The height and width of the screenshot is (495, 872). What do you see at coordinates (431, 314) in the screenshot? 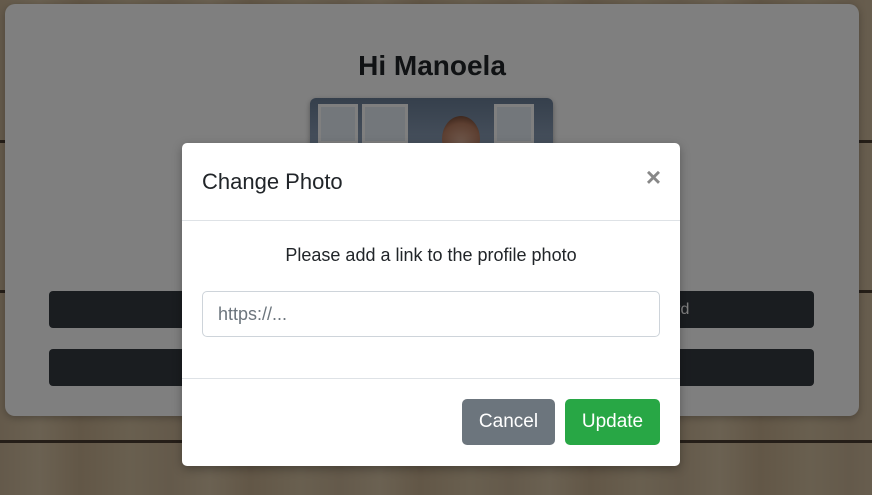
I see `photo-url-input` at bounding box center [431, 314].